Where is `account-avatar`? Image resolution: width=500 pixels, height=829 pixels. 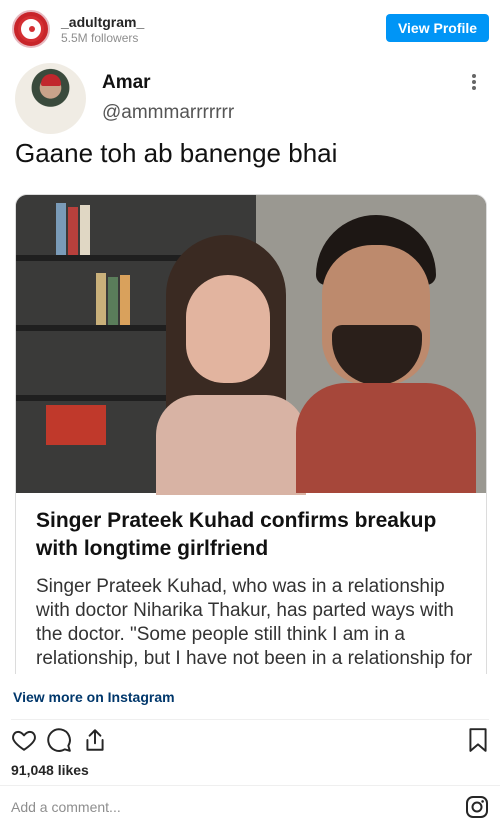
account-avatar is located at coordinates (31, 29).